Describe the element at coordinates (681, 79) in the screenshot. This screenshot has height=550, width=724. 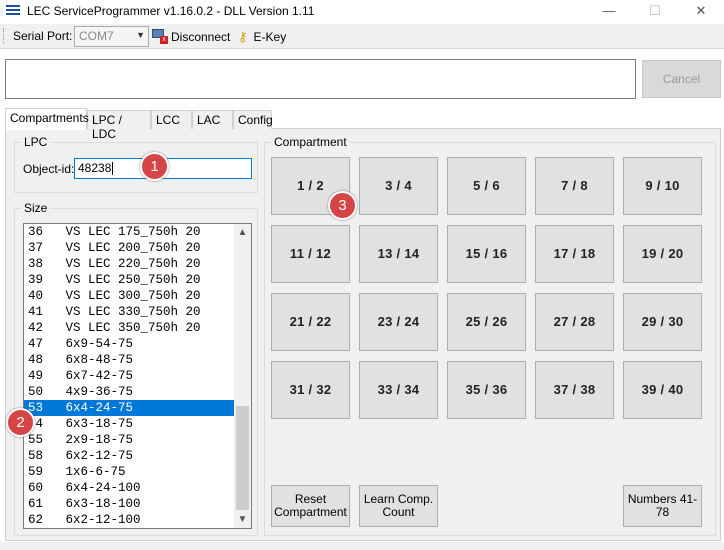
I see `cancel-button: Cancel` at that location.